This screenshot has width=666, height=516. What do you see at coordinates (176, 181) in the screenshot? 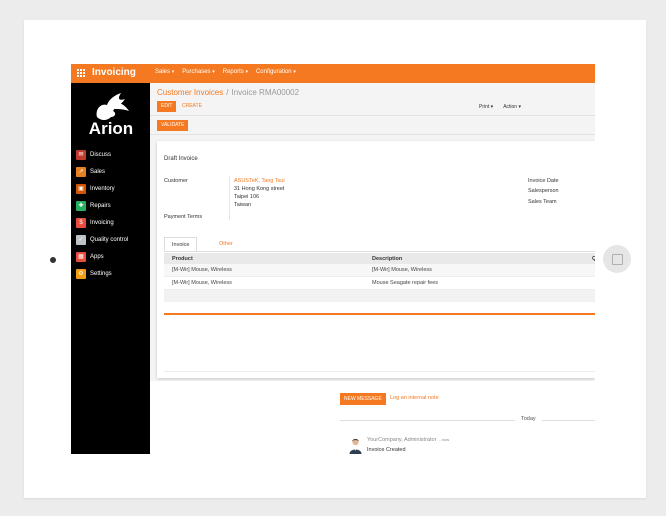
I see `customer-label: Customer` at bounding box center [176, 181].